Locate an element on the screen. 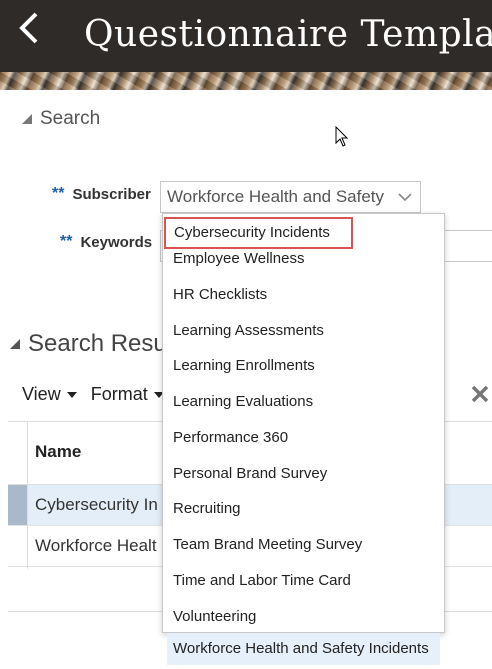  results-toolbar: View Format is located at coordinates (93, 394).